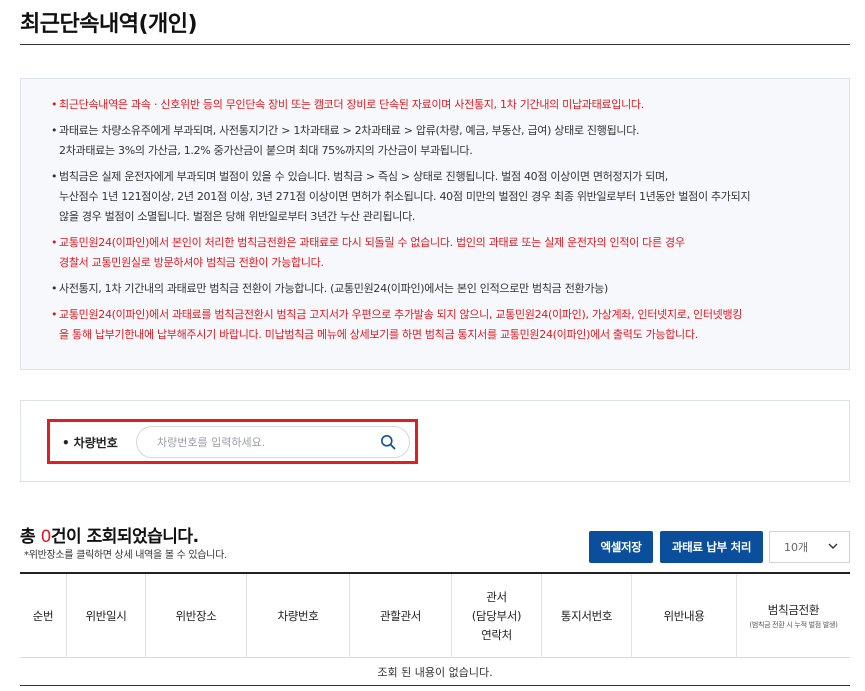  I want to click on vehicle-number-label: • 차량번호, so click(90, 442).